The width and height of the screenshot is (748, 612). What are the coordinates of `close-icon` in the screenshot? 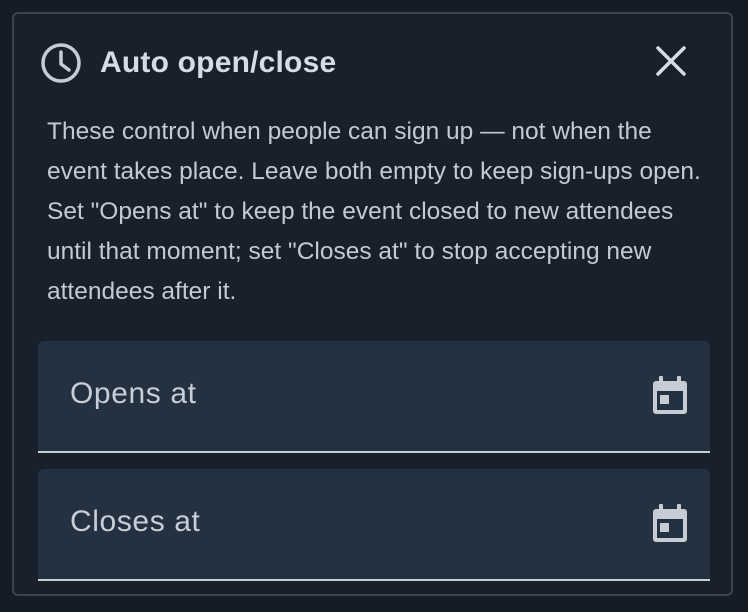 It's located at (671, 63).